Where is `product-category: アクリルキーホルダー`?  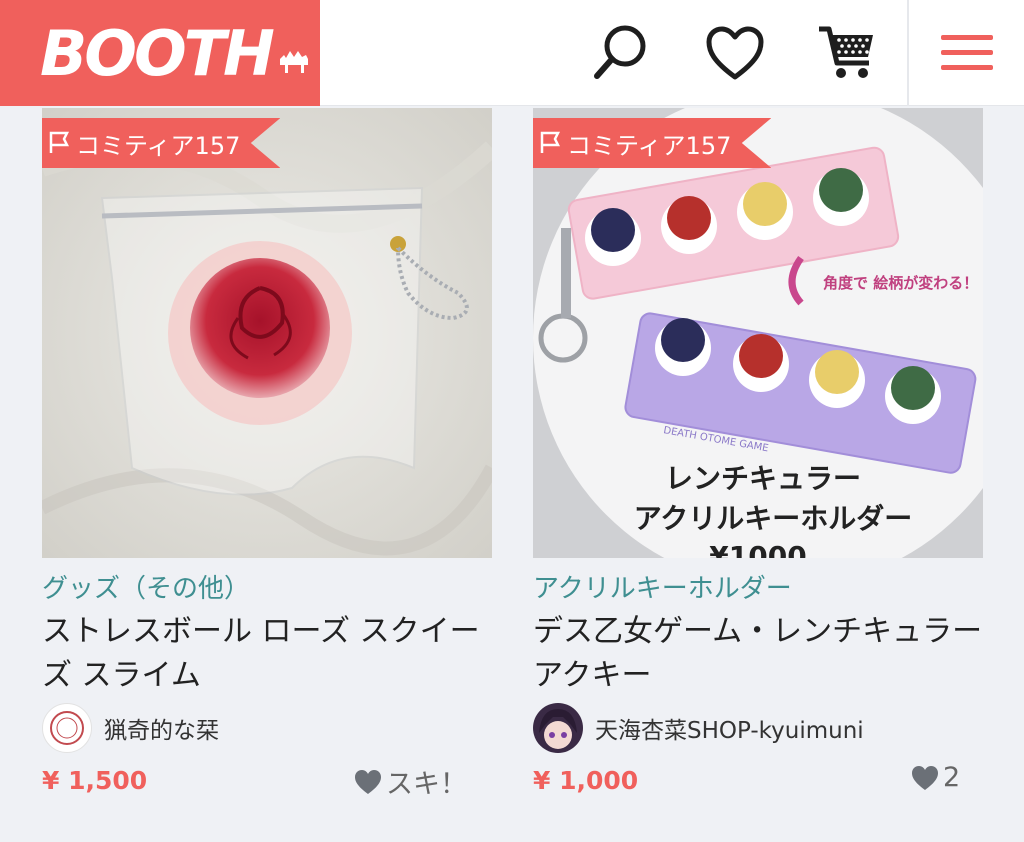
product-category: アクリルキーホルダー is located at coordinates (662, 586).